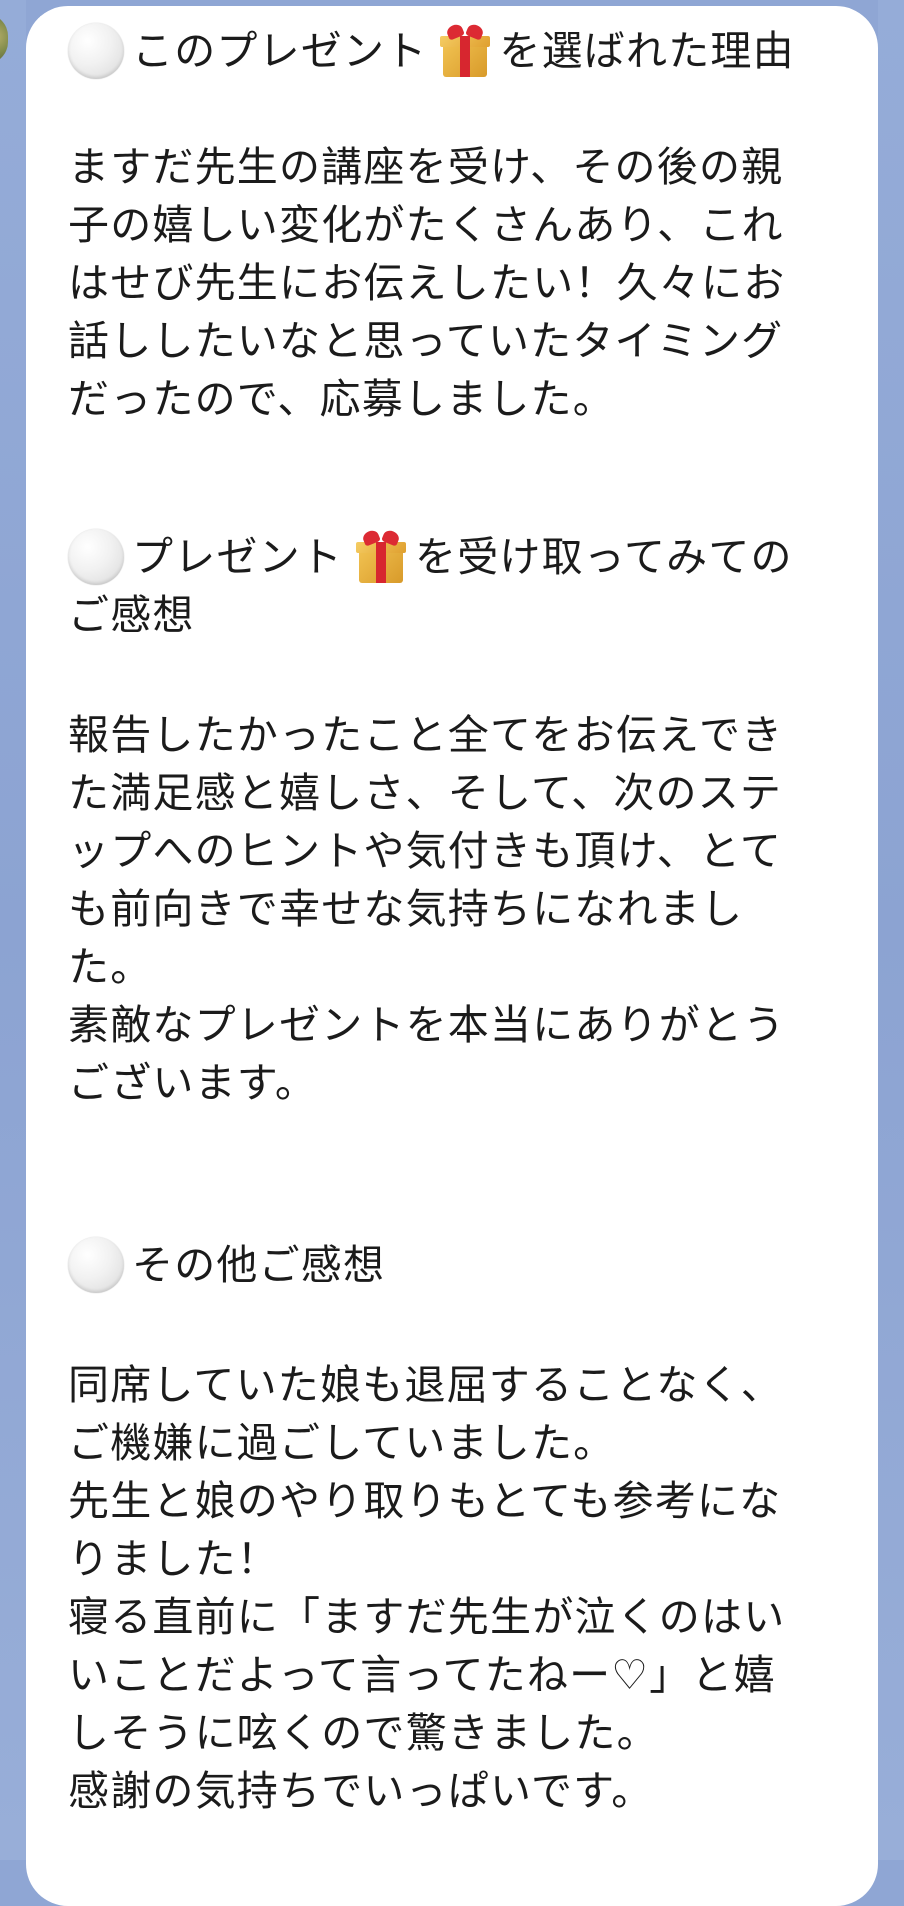 The height and width of the screenshot is (1906, 904). Describe the element at coordinates (50, 25) in the screenshot. I see `bubble-tail` at that location.